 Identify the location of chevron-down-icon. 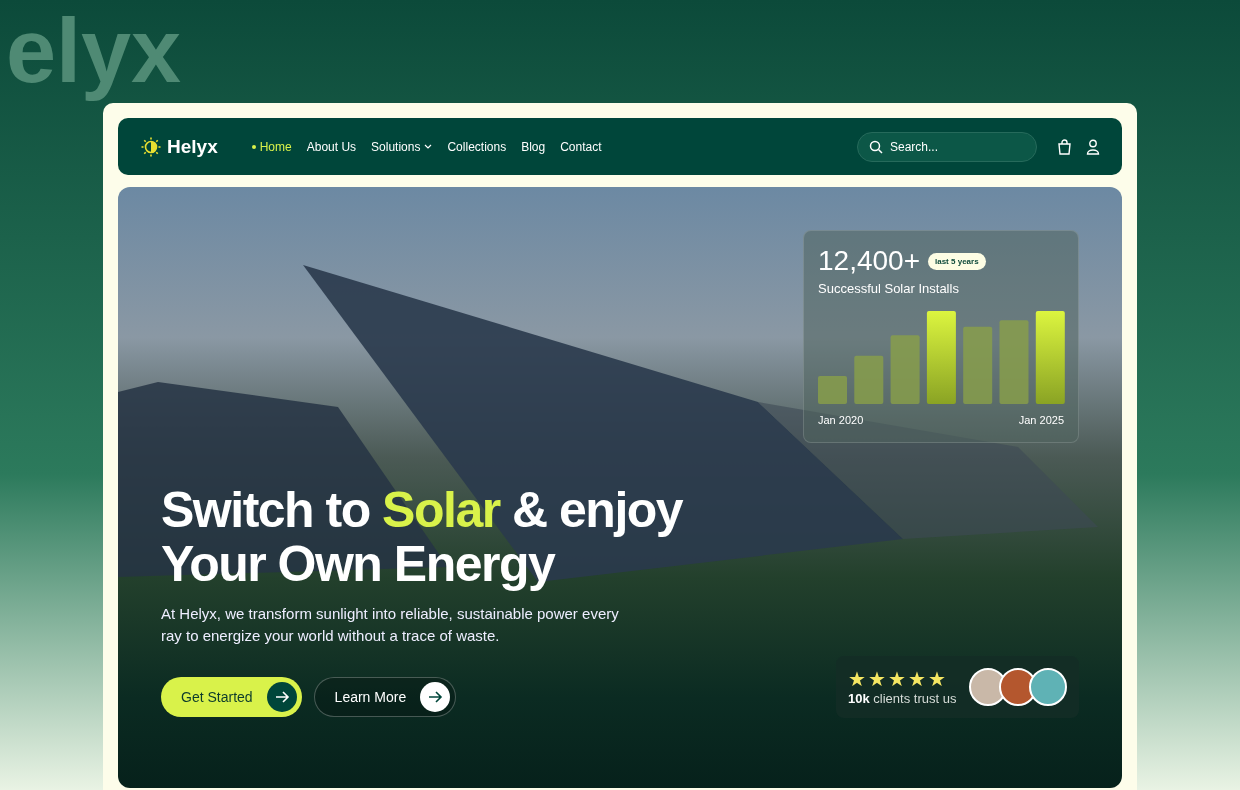
(428, 146).